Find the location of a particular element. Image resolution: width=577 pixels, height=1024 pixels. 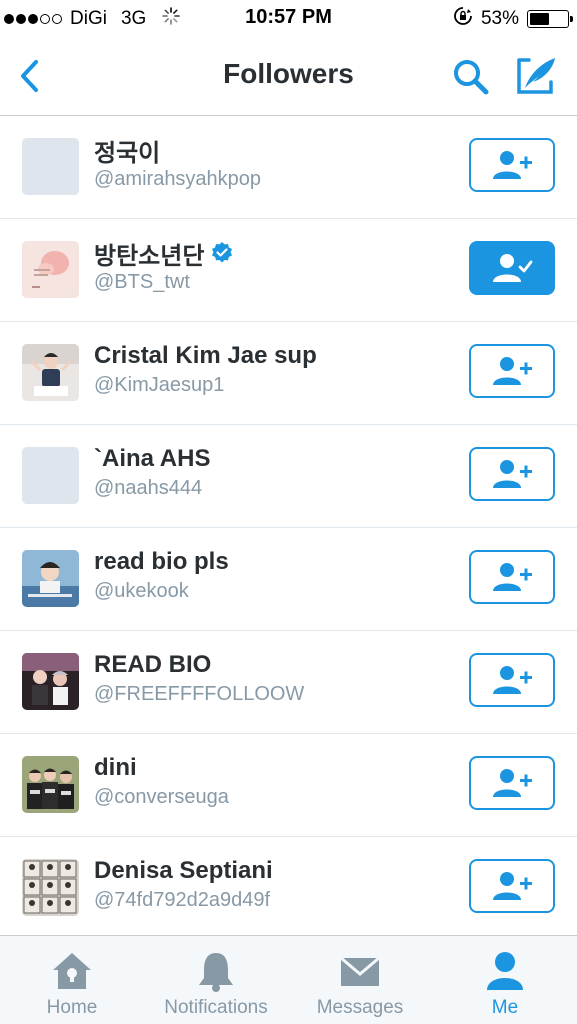

follower-names: 정국이 @amirahsyahkpop is located at coordinates (274, 162).